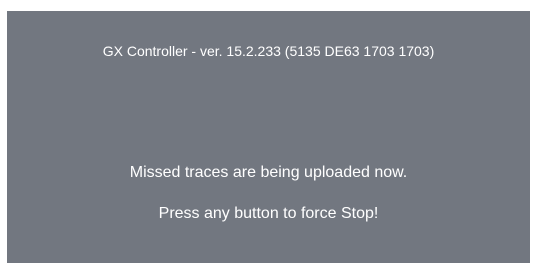 This screenshot has height=271, width=537. What do you see at coordinates (268, 213) in the screenshot?
I see `force-stop-instruction: Press any button to force Stop!` at bounding box center [268, 213].